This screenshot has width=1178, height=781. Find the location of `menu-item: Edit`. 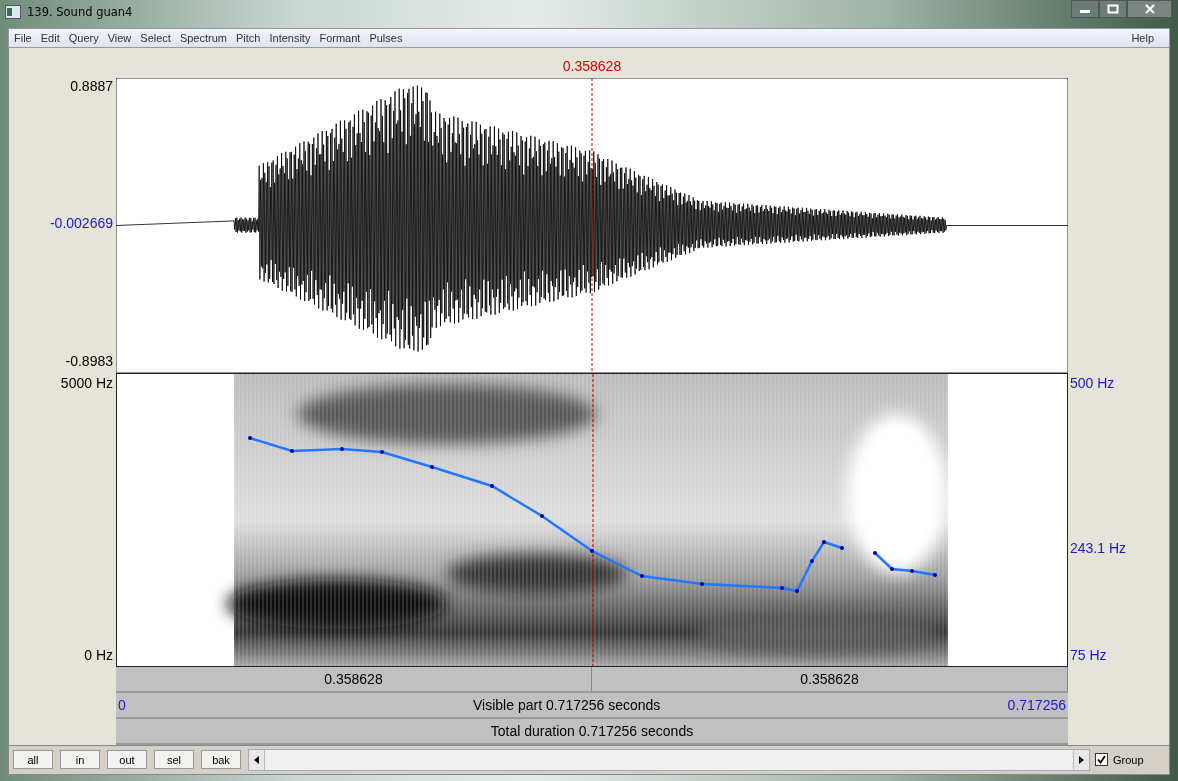

menu-item: Edit is located at coordinates (53, 38).